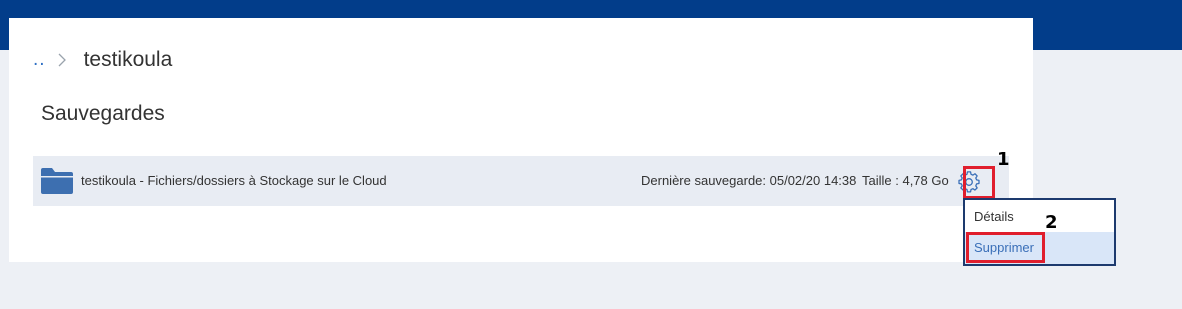 This screenshot has height=309, width=1182. What do you see at coordinates (979, 182) in the screenshot?
I see `annotation-highlight-gear` at bounding box center [979, 182].